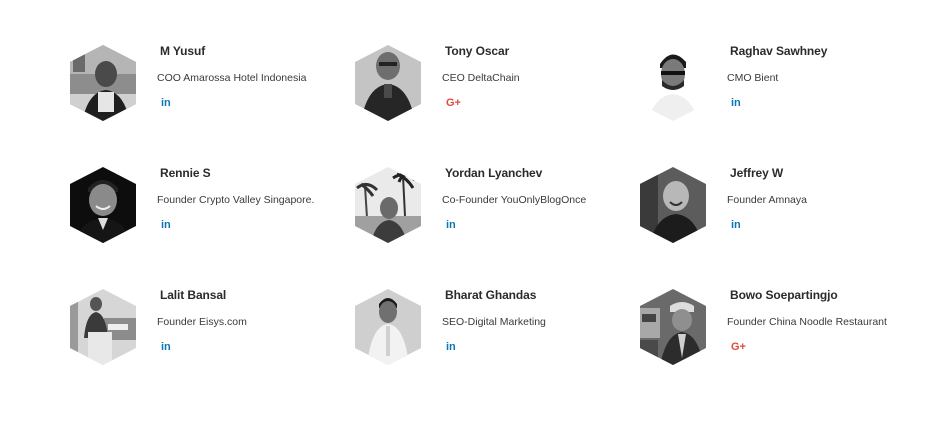 The width and height of the screenshot is (941, 442). I want to click on member-role: Founder Eisys.com, so click(202, 322).